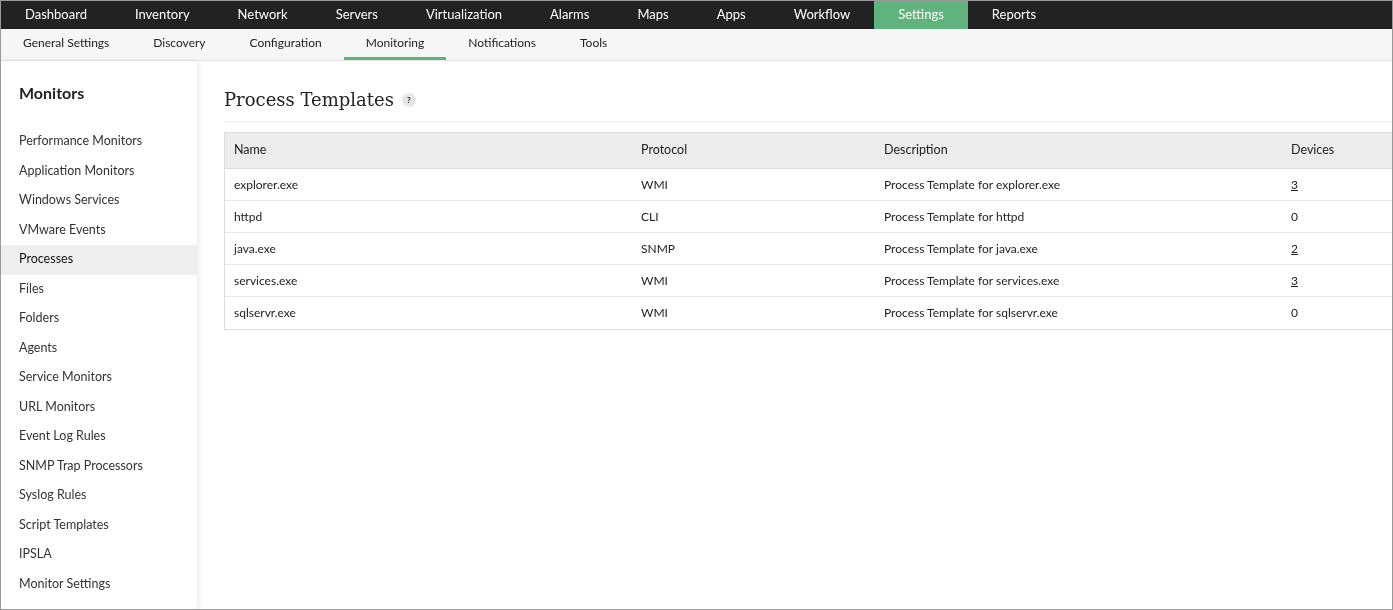 Image resolution: width=1393 pixels, height=610 pixels. I want to click on sub-nav-tab: Notifications, so click(502, 44).